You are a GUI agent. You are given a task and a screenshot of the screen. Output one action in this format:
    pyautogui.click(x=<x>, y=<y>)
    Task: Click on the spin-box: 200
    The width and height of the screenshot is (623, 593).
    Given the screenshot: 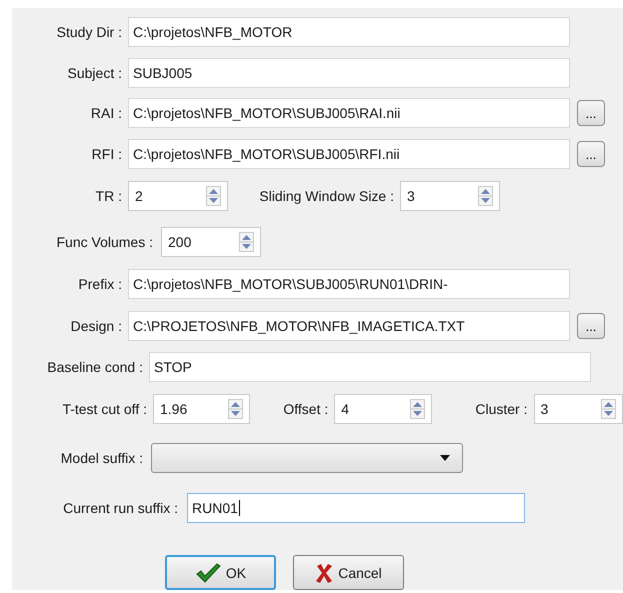 What is the action you would take?
    pyautogui.click(x=211, y=242)
    